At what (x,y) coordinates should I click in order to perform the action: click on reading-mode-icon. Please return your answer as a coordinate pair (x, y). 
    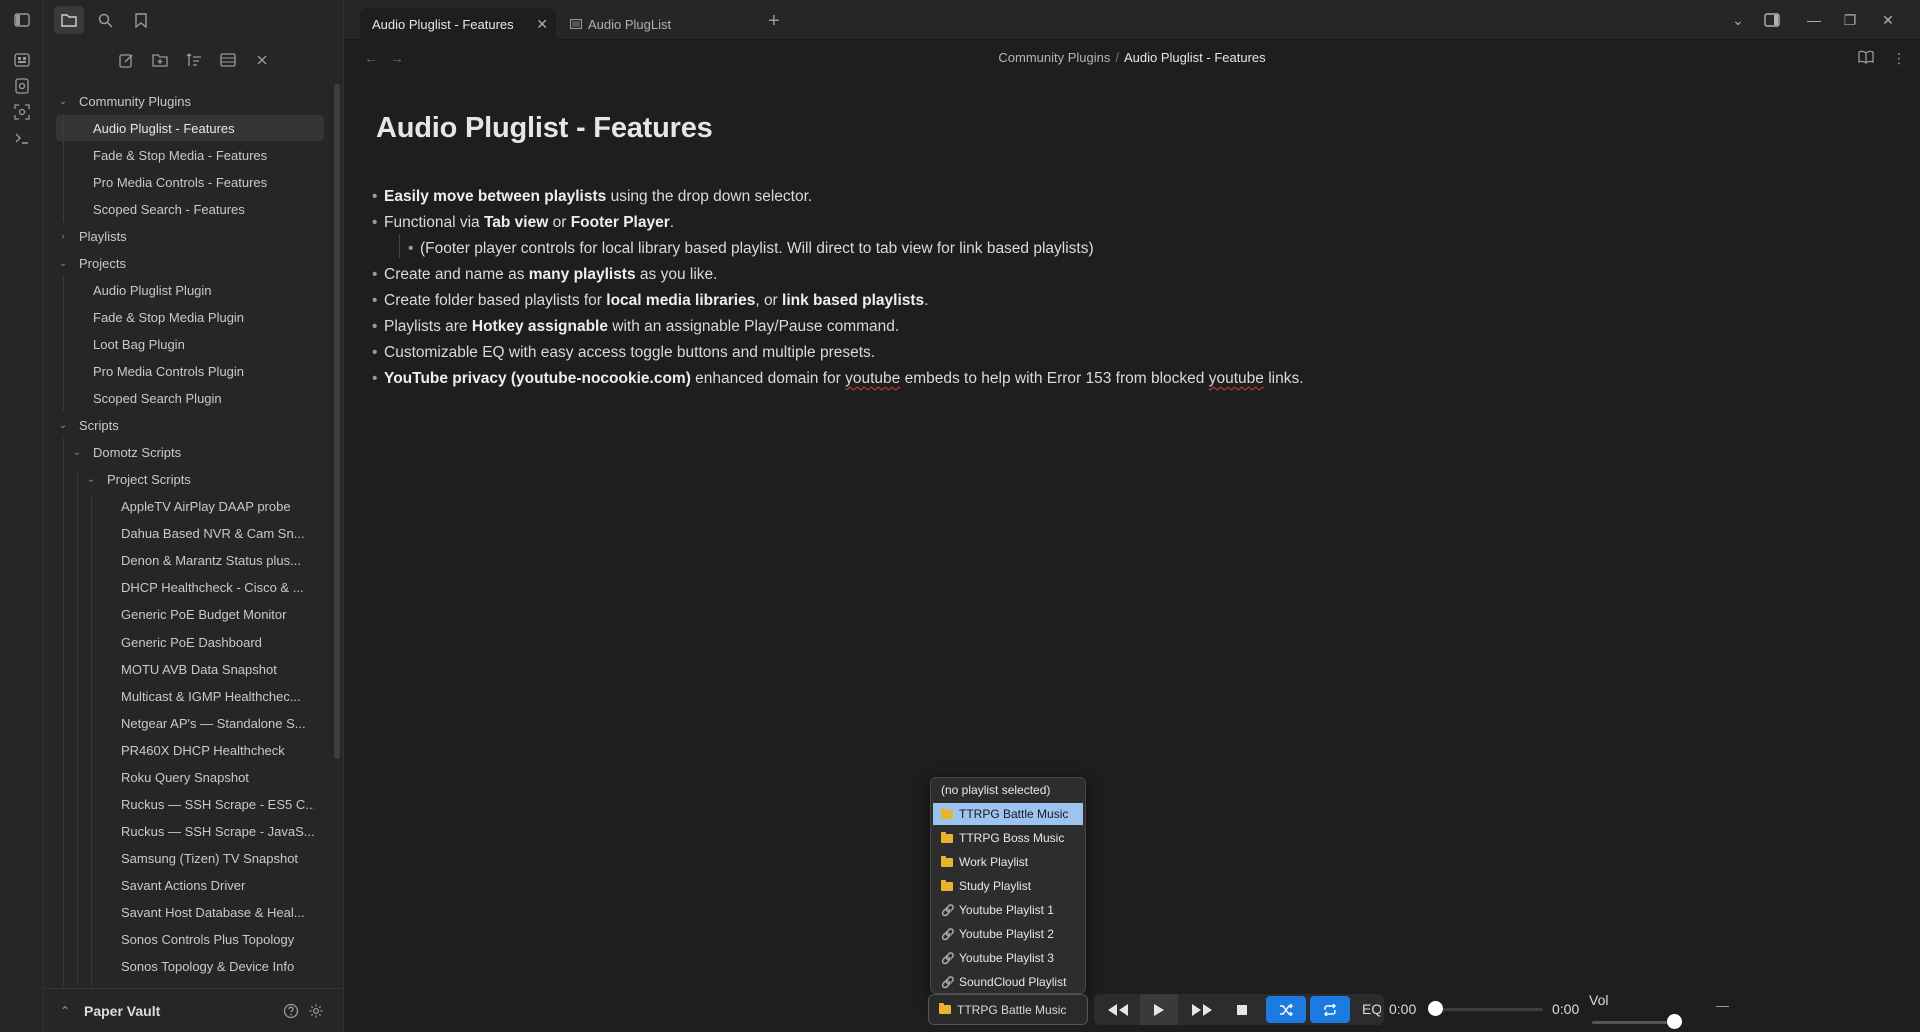
    Looking at the image, I should click on (1866, 58).